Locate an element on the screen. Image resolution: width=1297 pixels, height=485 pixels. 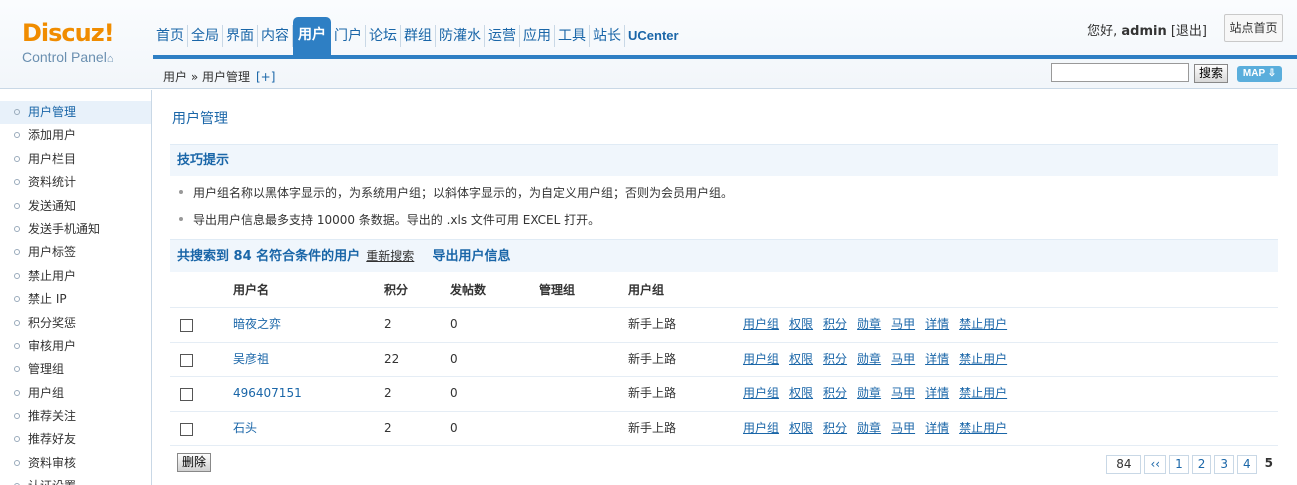
sidebar-item: 审核用户 is located at coordinates (75, 346).